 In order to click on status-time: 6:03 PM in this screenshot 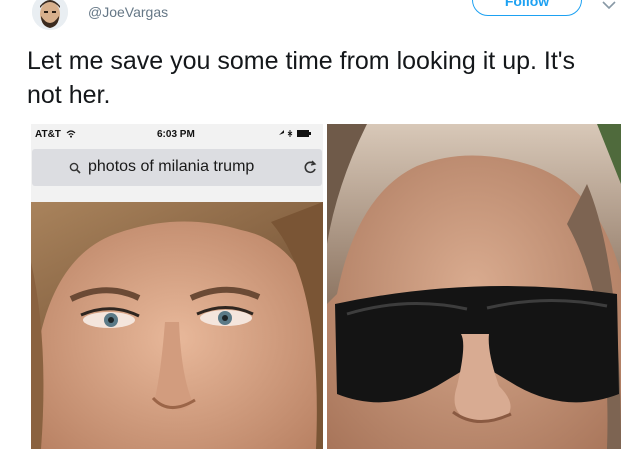, I will do `click(176, 134)`.